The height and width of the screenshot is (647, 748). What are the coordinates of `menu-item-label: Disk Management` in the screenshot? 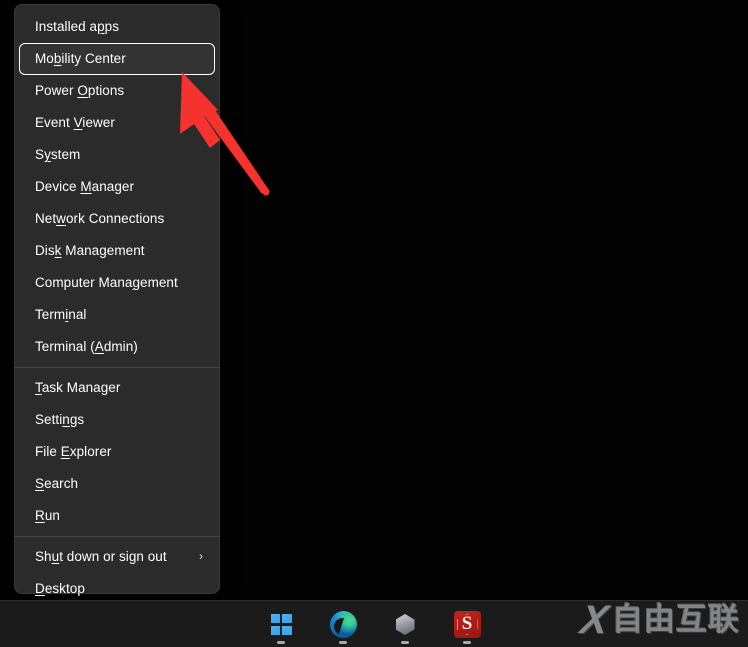 It's located at (90, 251).